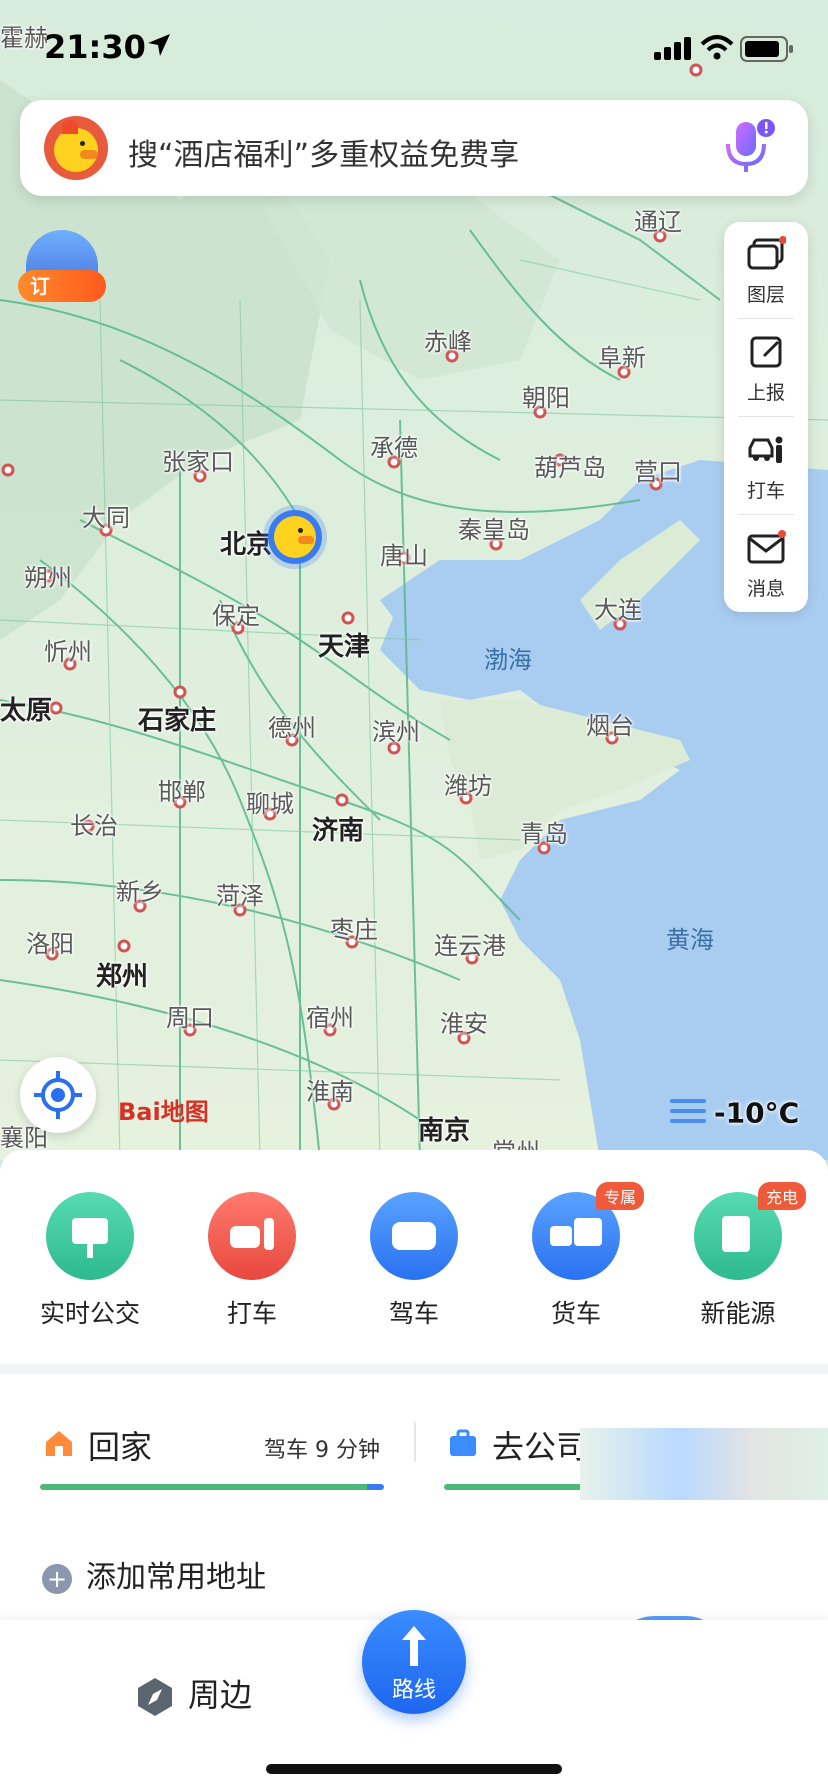 The image size is (828, 1792). I want to click on city-label: 南京, so click(444, 1131).